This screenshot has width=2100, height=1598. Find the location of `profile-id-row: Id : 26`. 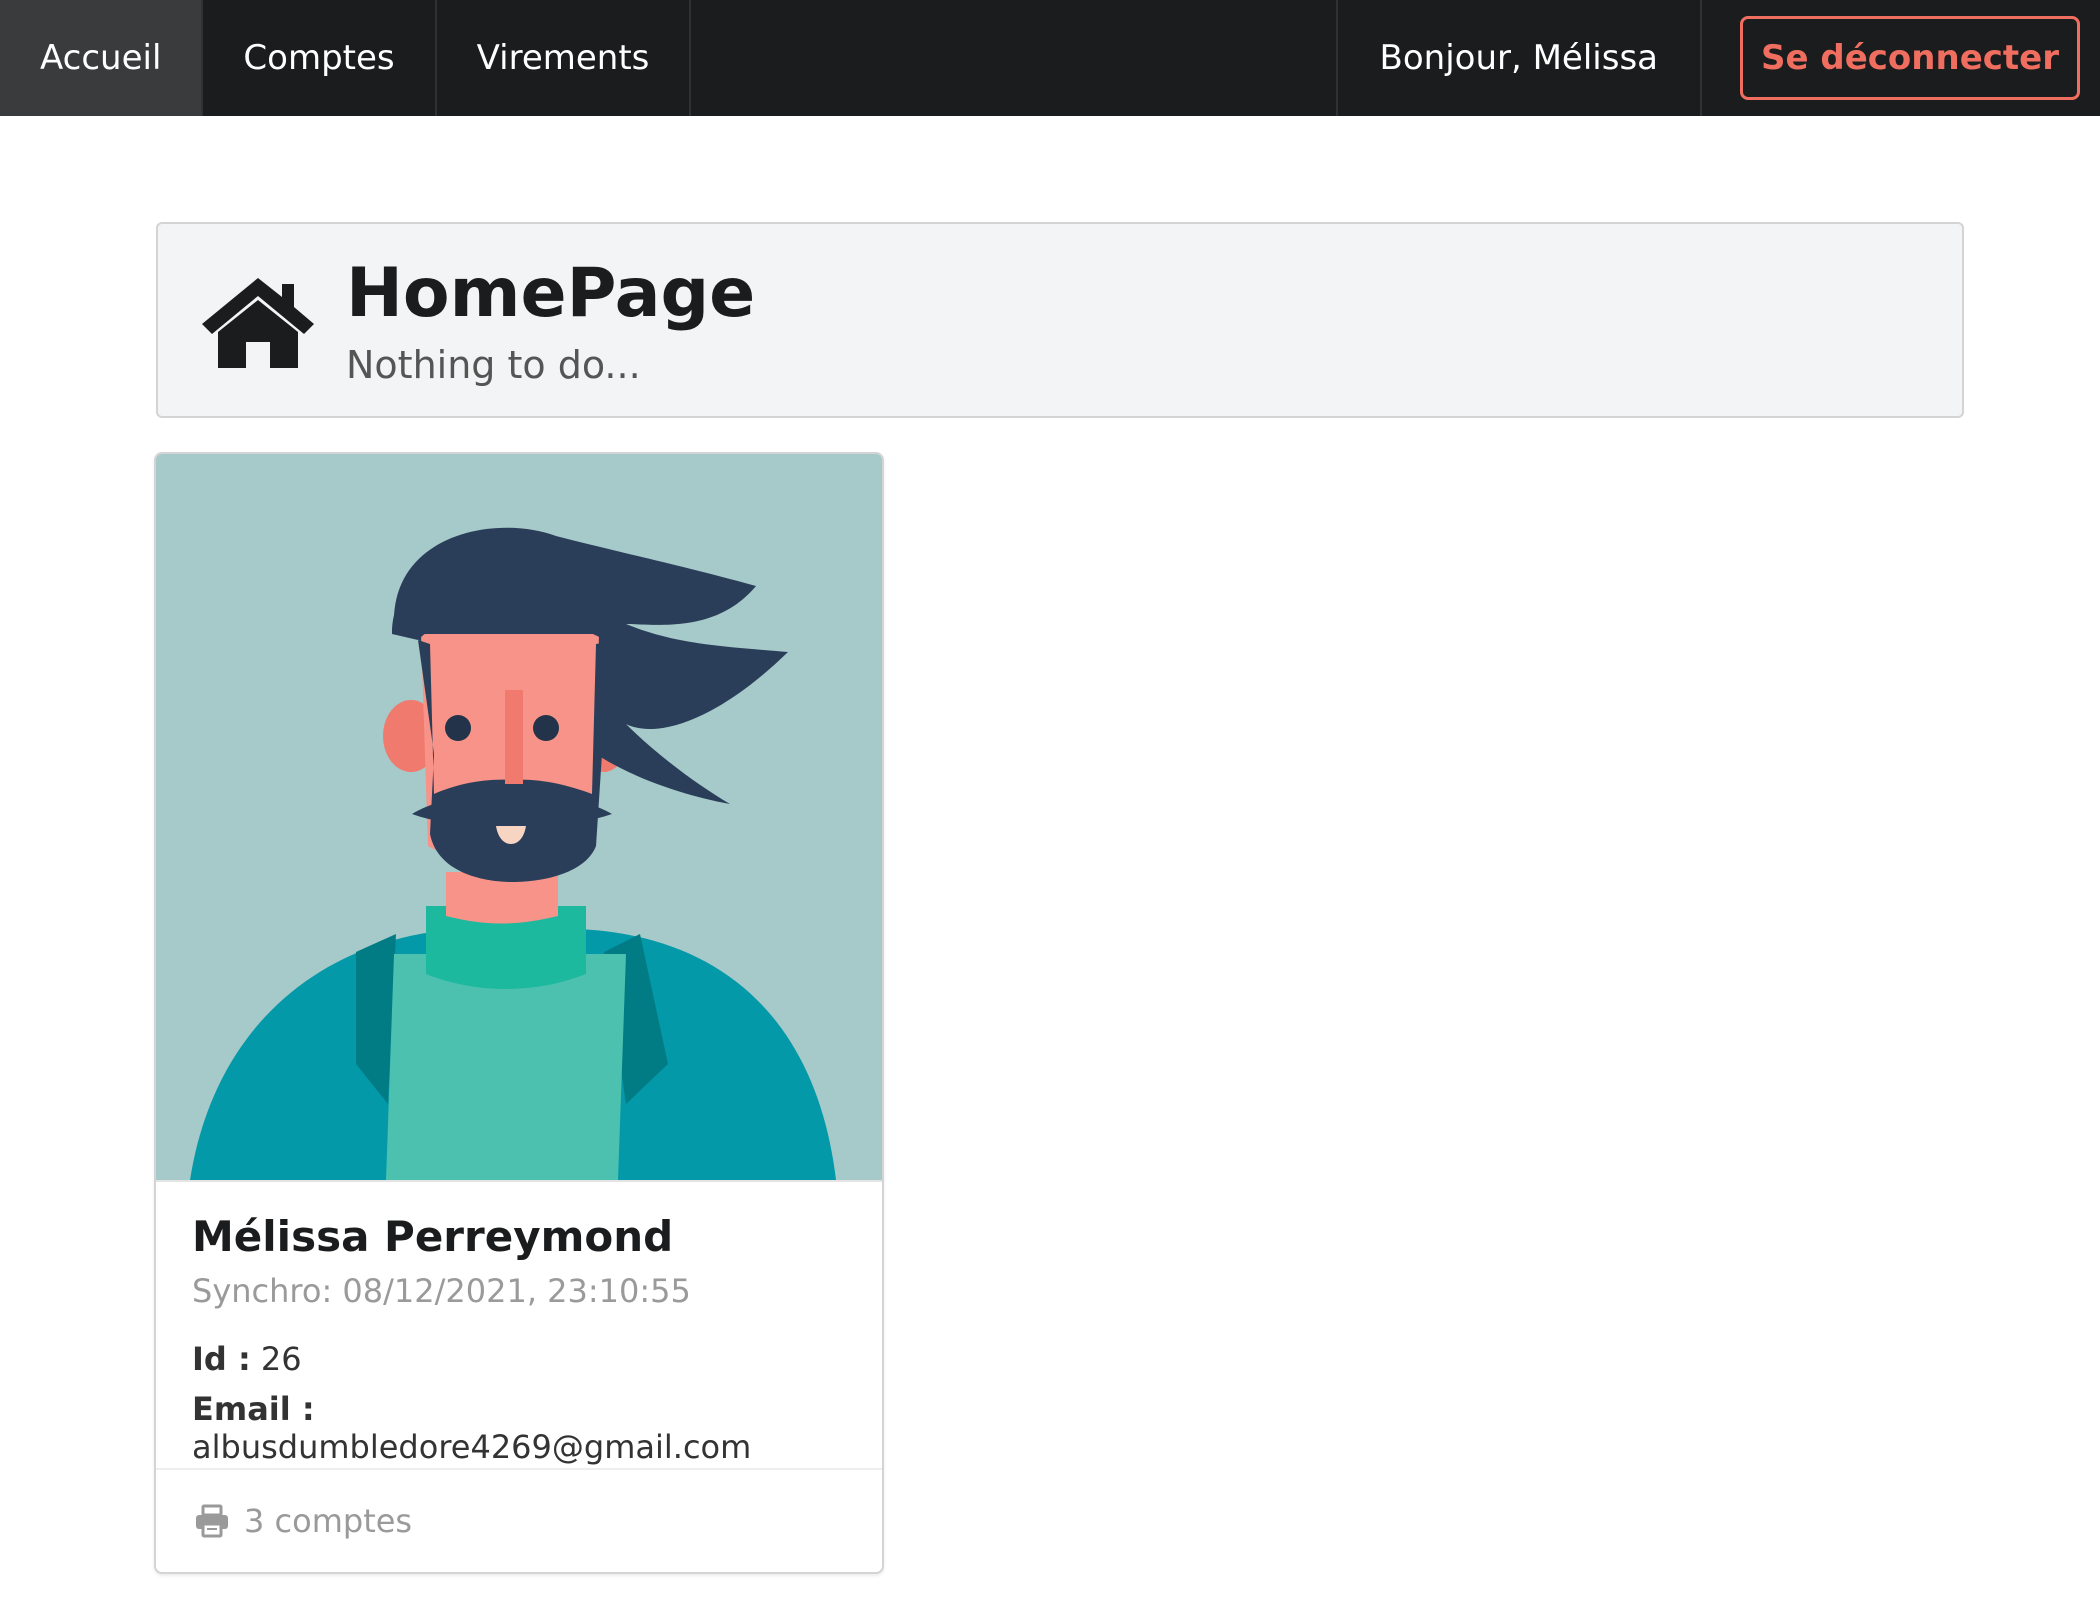

profile-id-row: Id : 26 is located at coordinates (247, 1359).